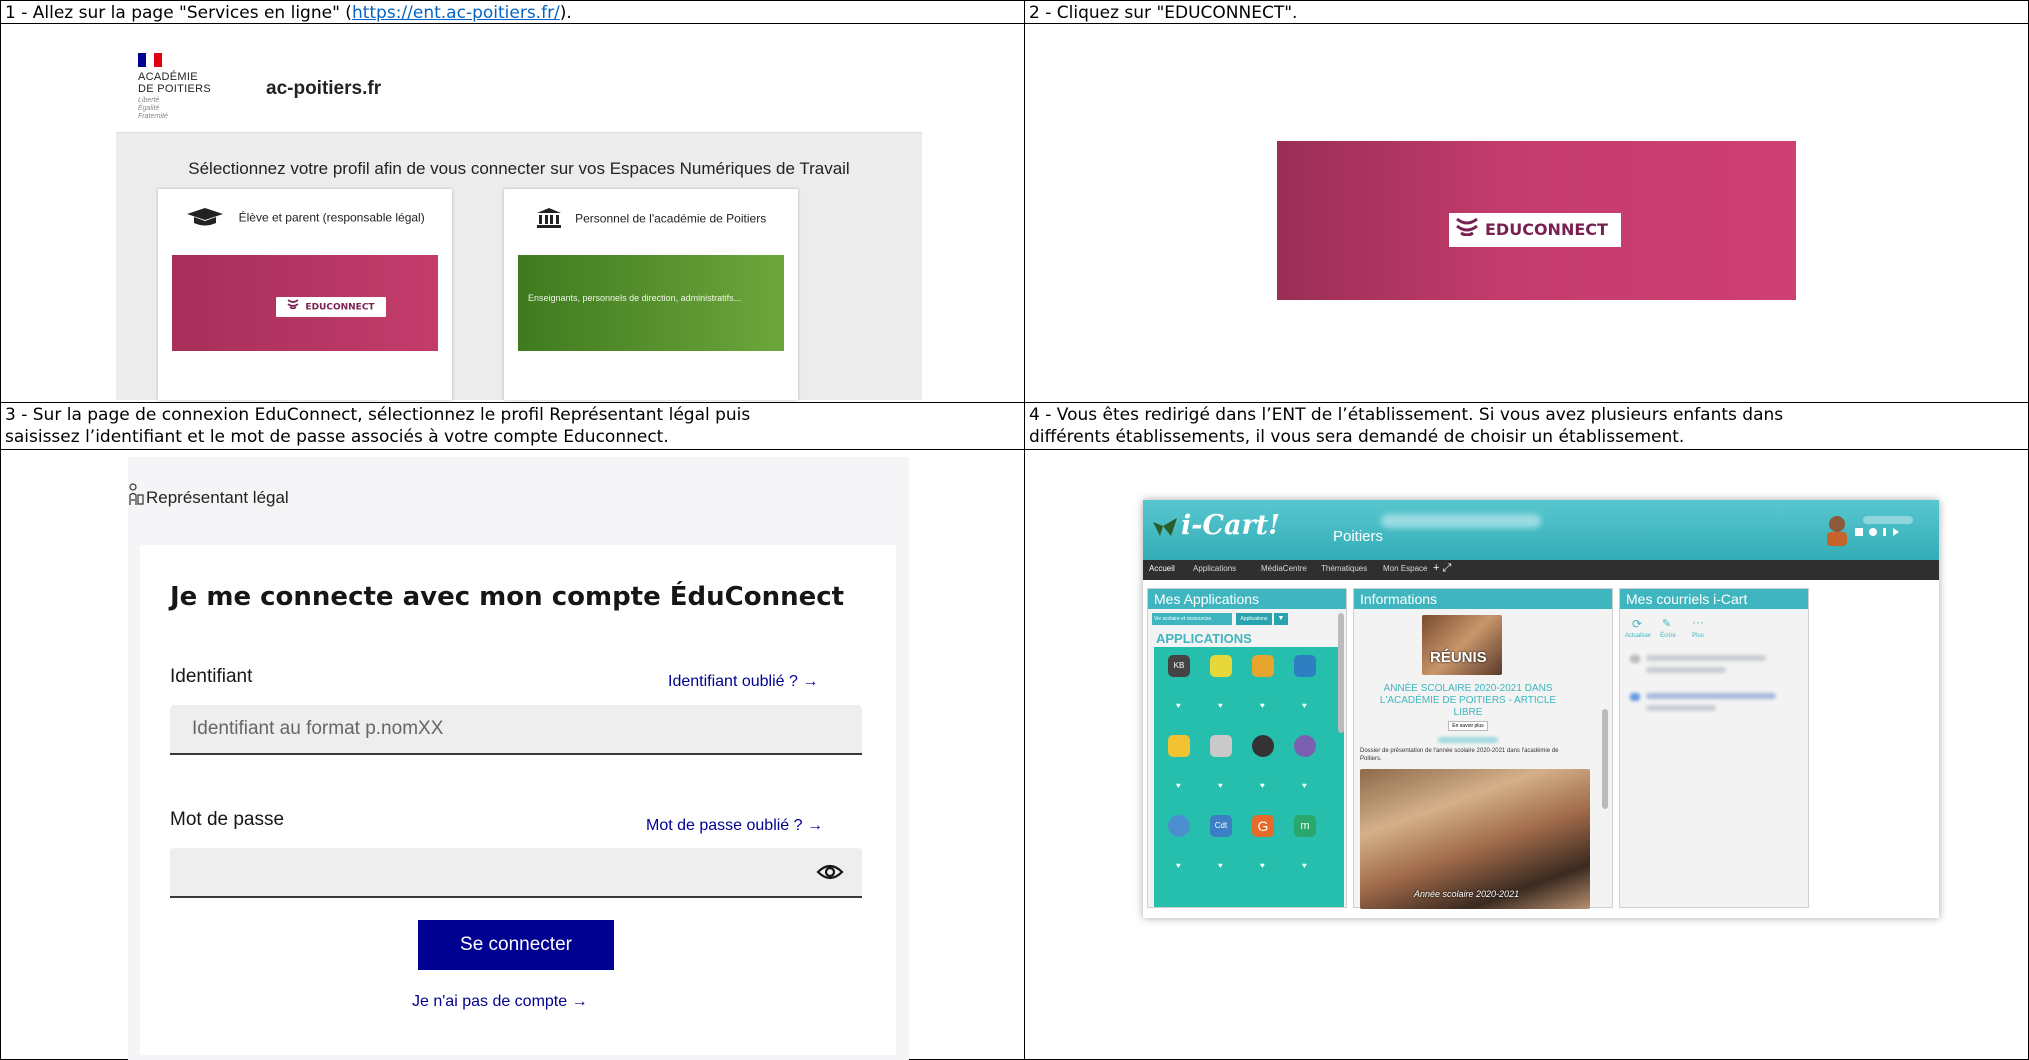 The width and height of the screenshot is (2029, 1060). I want to click on services-en-ligne-link: https://ent.ac-poitiers.fr/, so click(456, 13).